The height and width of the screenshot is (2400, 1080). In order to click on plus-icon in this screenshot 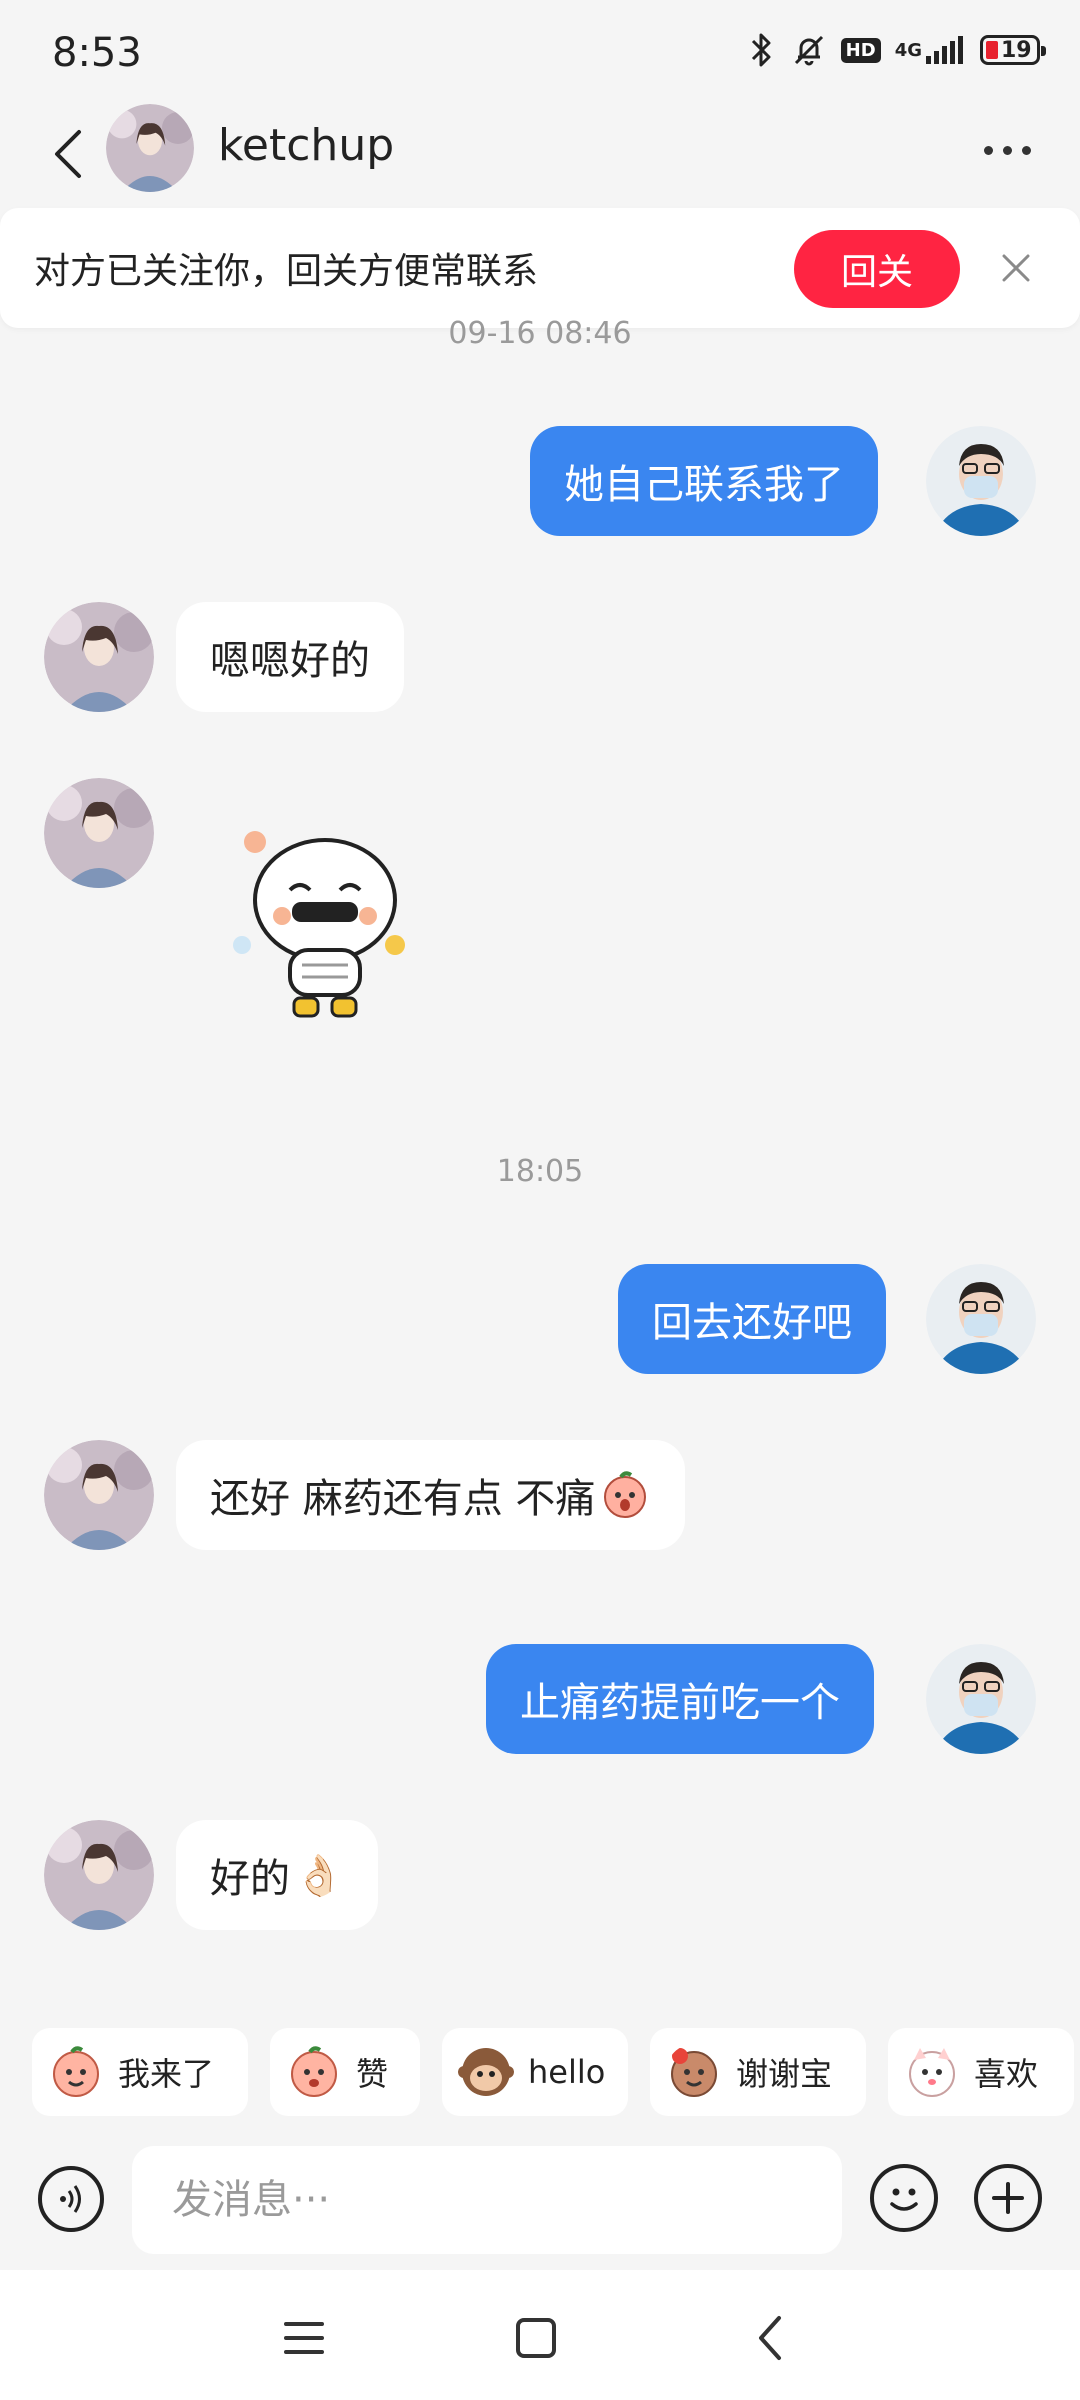, I will do `click(1008, 2198)`.